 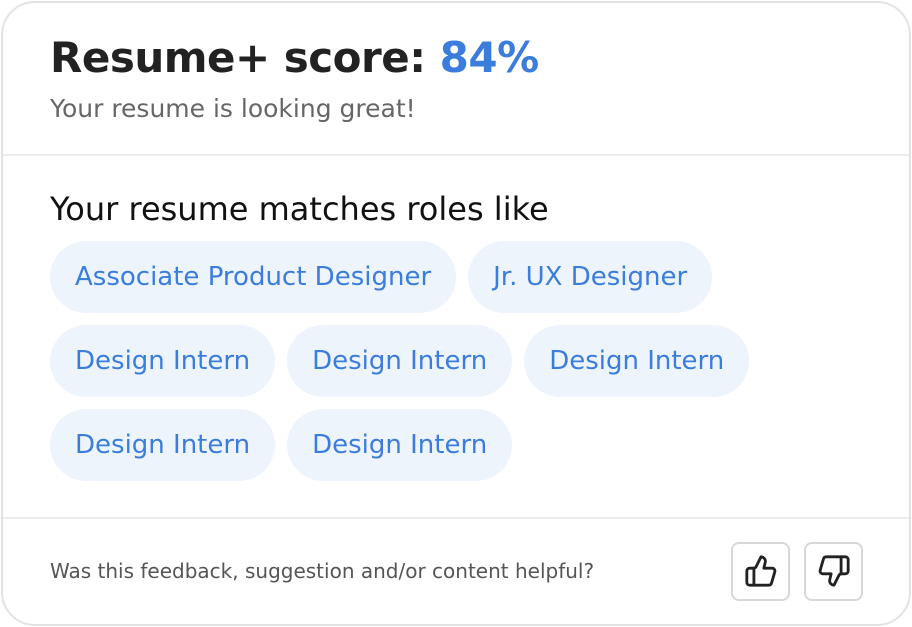 I want to click on thumbs-up-icon, so click(x=761, y=571).